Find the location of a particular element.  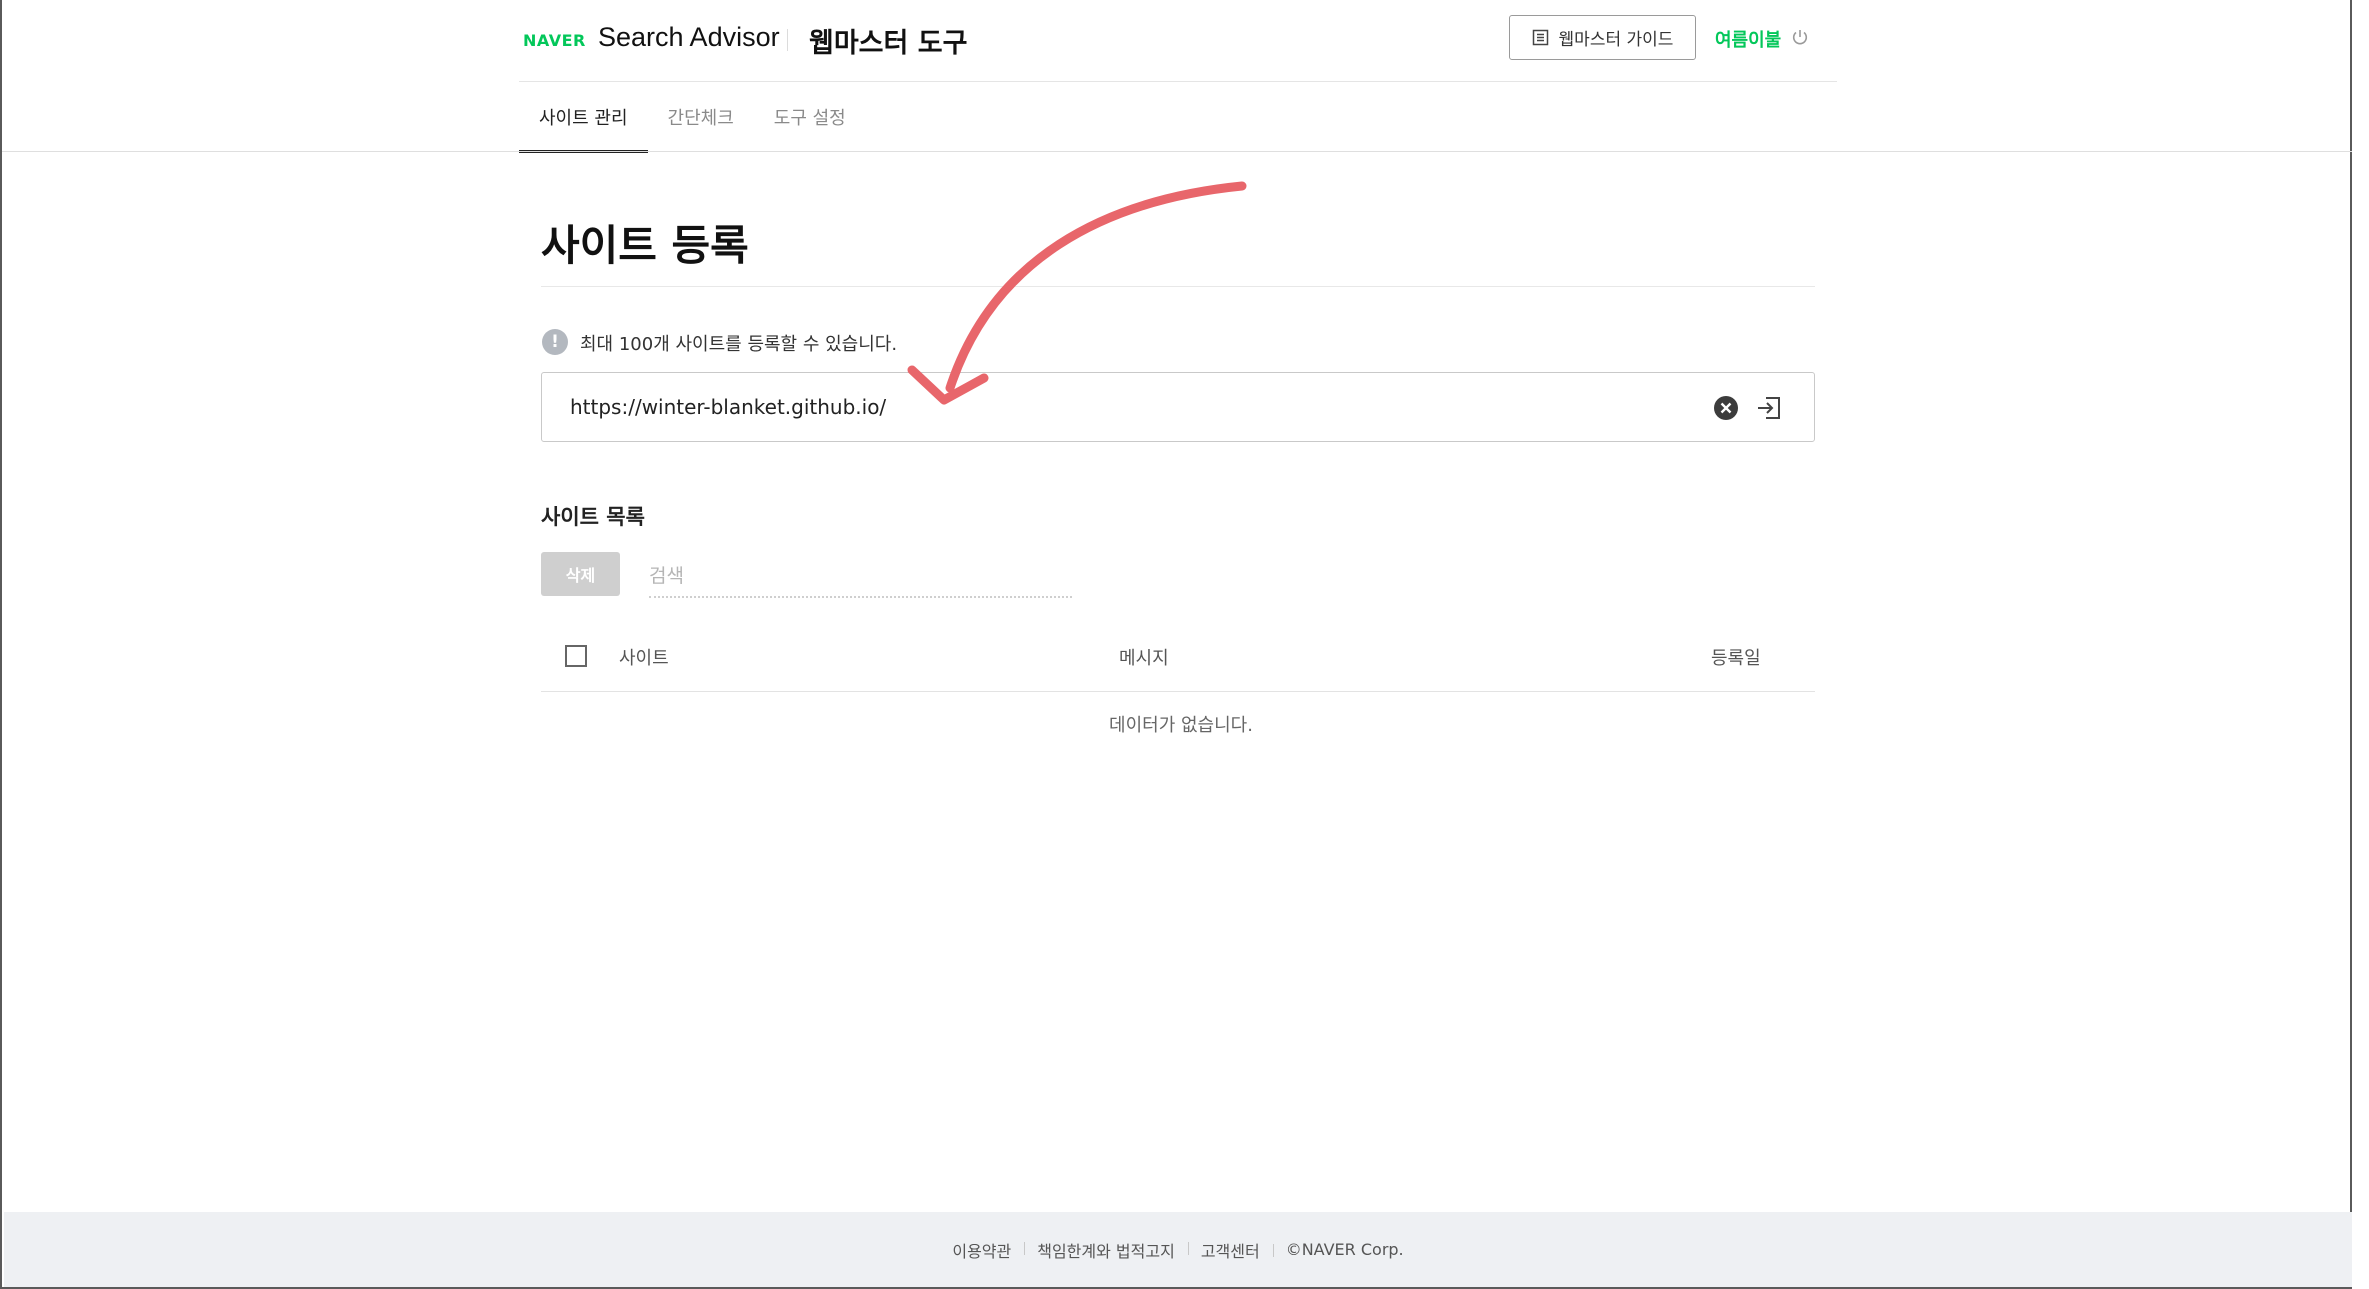

tab-site-management: 사이트 관리 is located at coordinates (583, 117).